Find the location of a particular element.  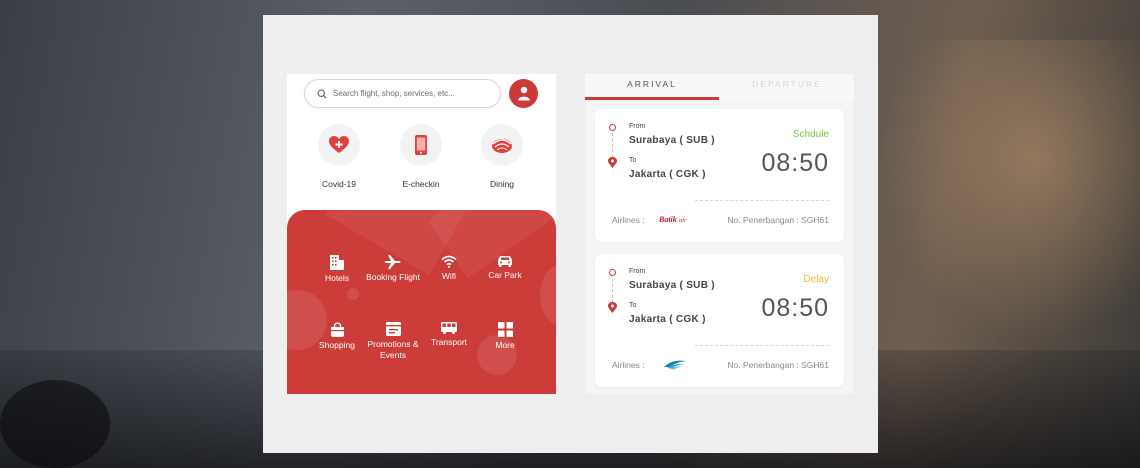

building-icon is located at coordinates (337, 262).